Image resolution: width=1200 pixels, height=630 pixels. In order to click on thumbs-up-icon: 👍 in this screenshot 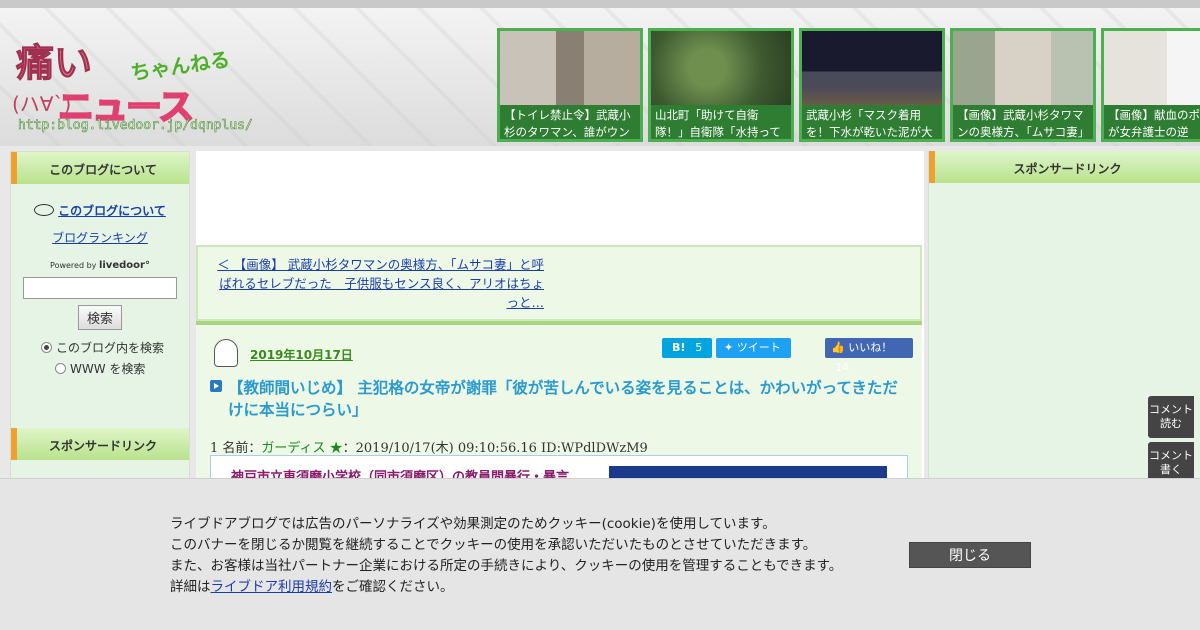, I will do `click(838, 347)`.